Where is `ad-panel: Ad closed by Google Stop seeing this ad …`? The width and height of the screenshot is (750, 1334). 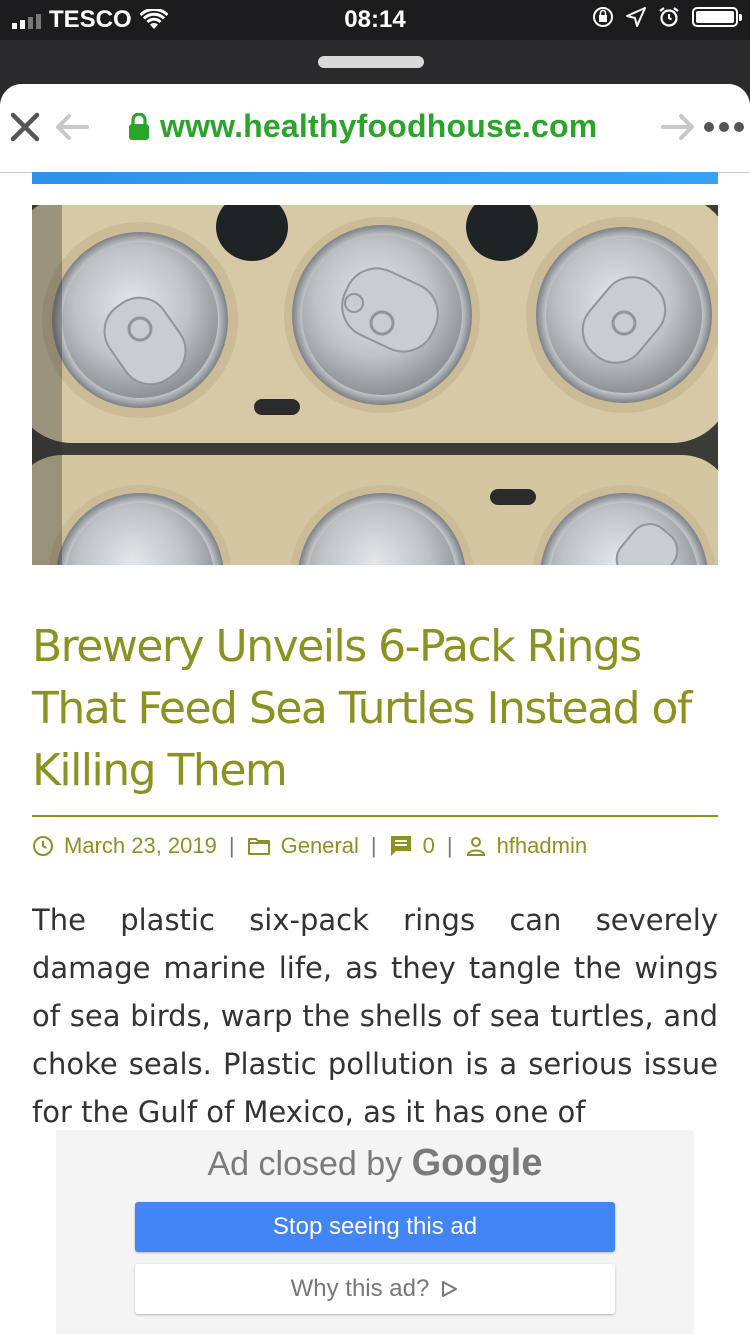 ad-panel: Ad closed by Google Stop seeing this ad … is located at coordinates (375, 1232).